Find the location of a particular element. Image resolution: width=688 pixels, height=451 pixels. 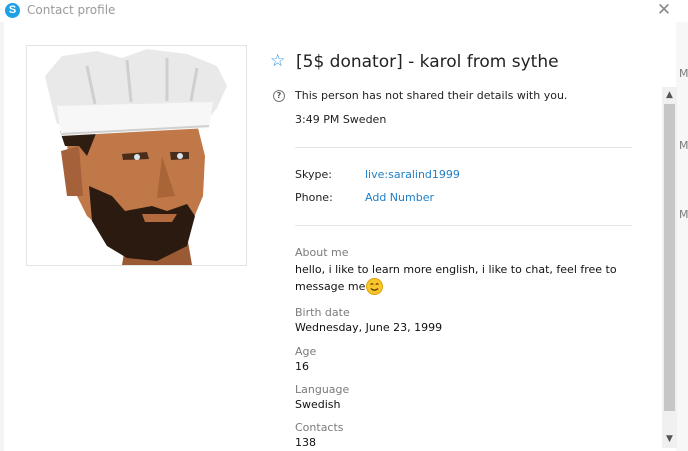

scroll-down-arrow-icon: ▼ is located at coordinates (669, 439).